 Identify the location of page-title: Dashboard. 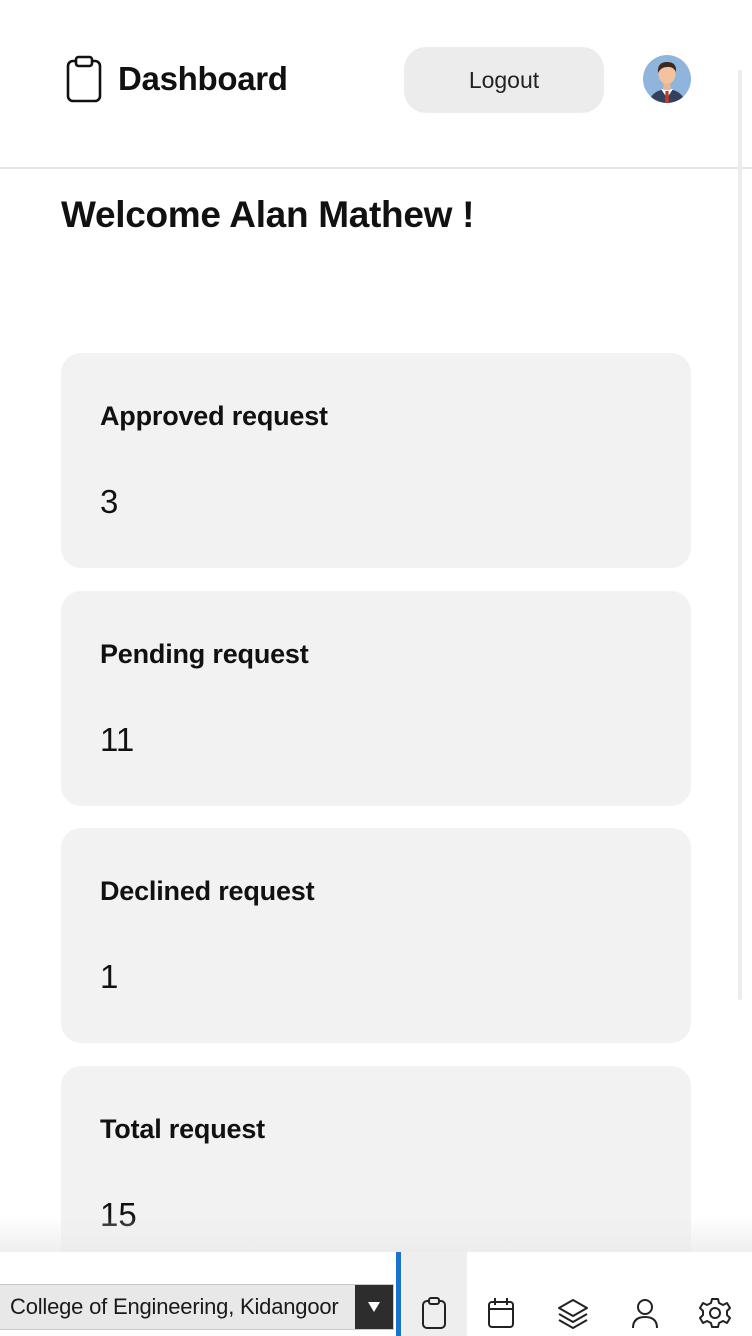
(203, 78).